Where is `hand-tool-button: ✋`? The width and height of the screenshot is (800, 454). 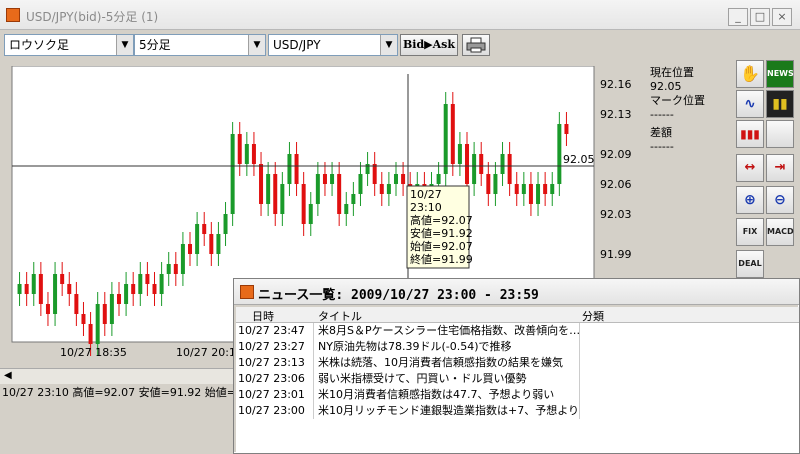 hand-tool-button: ✋ is located at coordinates (750, 74).